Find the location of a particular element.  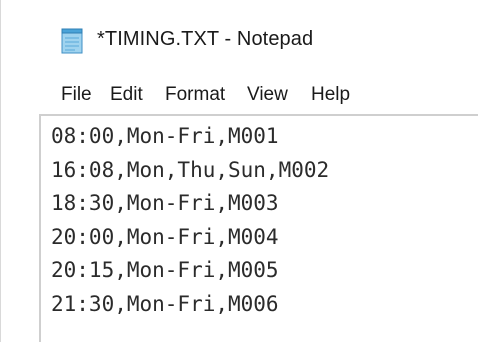

text-line: 20:15,Mon-Fri,M005 is located at coordinates (165, 270).